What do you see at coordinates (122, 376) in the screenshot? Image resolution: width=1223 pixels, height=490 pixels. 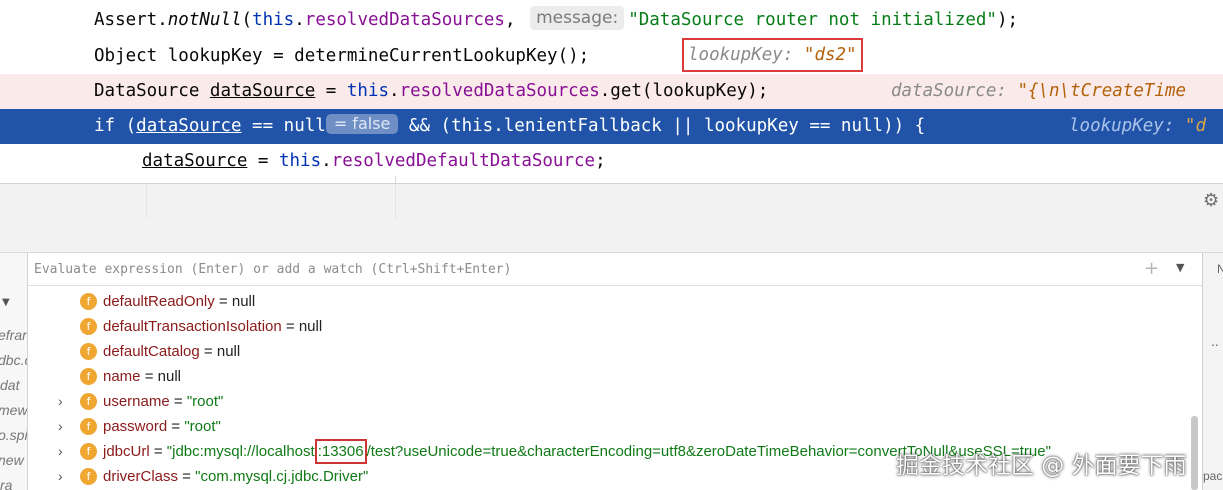 I see `variable-name: name` at bounding box center [122, 376].